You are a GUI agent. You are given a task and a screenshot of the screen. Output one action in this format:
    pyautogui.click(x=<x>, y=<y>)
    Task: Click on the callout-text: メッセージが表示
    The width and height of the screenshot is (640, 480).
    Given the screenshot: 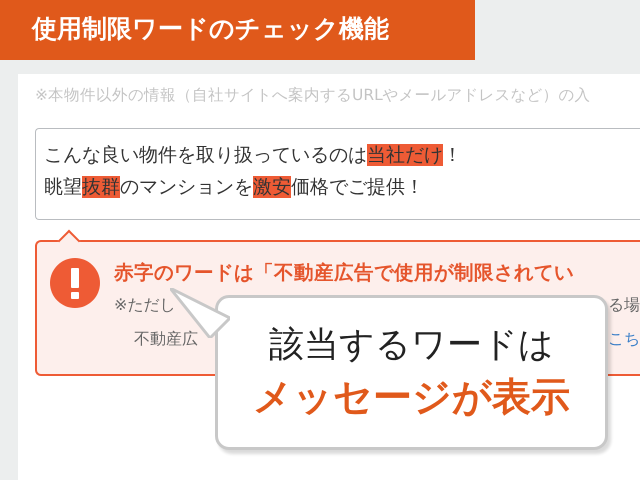 What is the action you would take?
    pyautogui.click(x=411, y=398)
    